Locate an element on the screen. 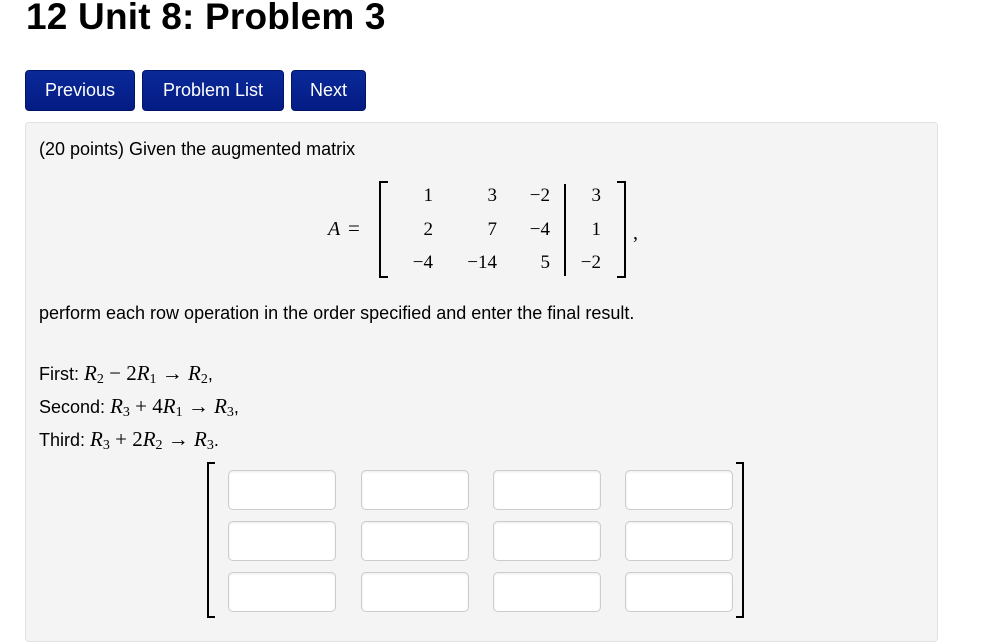  trailing-comma: , is located at coordinates (635, 233).